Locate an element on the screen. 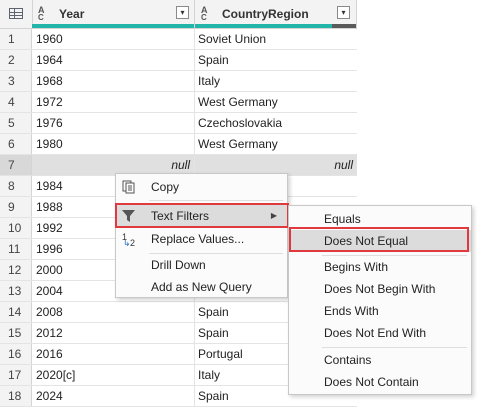 This screenshot has width=484, height=407. row-number: 13 is located at coordinates (16, 291).